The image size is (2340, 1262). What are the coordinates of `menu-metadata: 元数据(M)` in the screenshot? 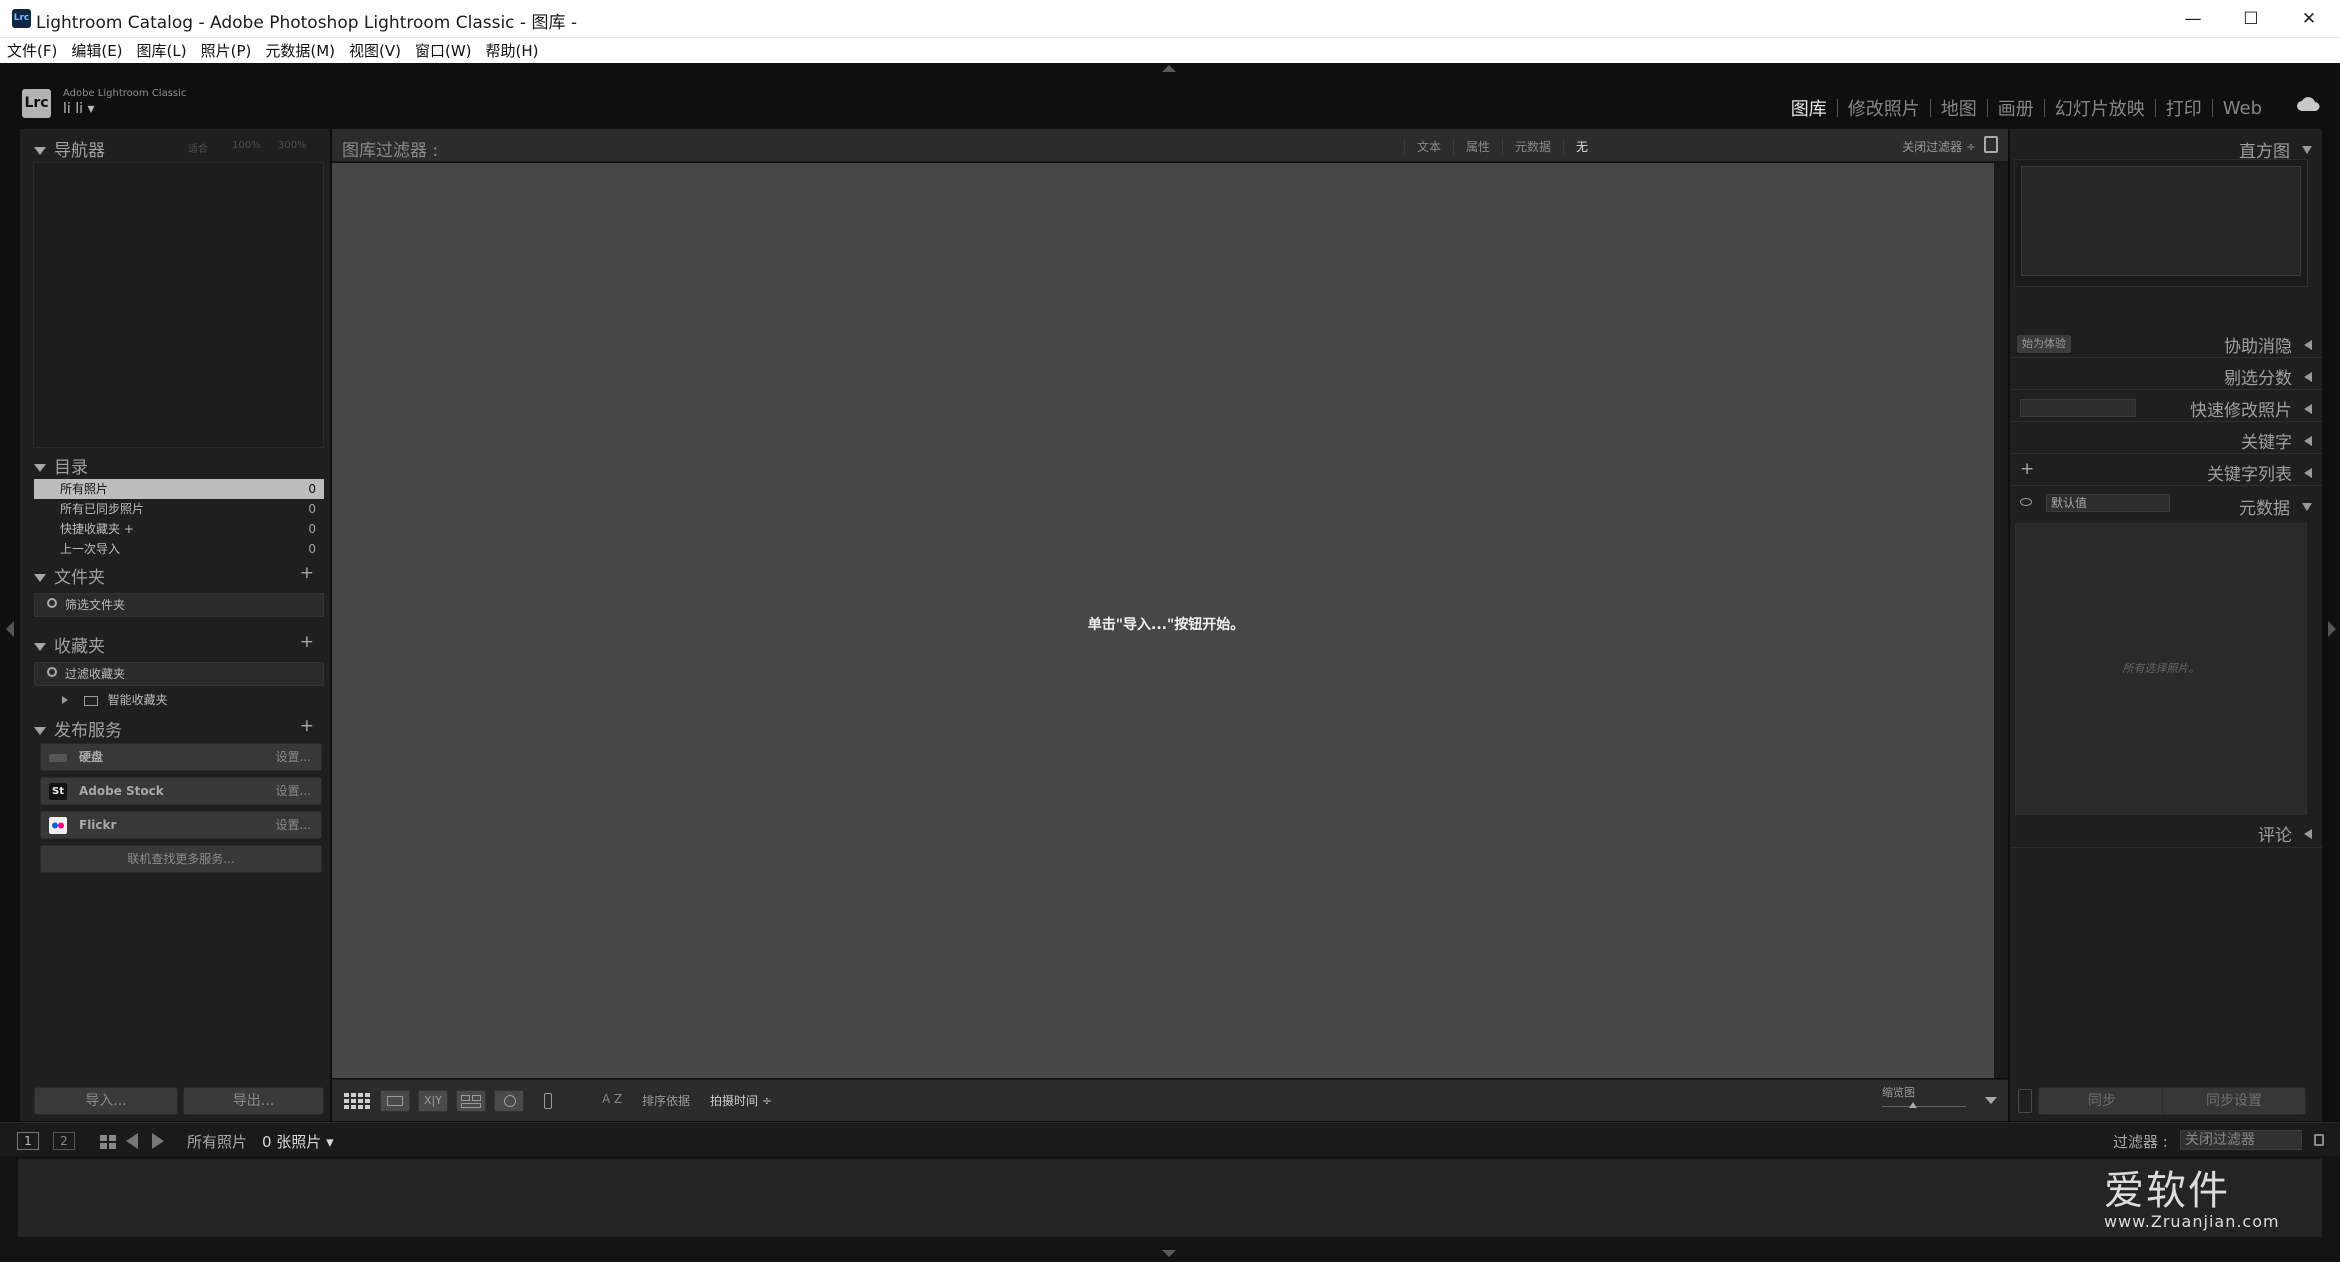 It's located at (300, 50).